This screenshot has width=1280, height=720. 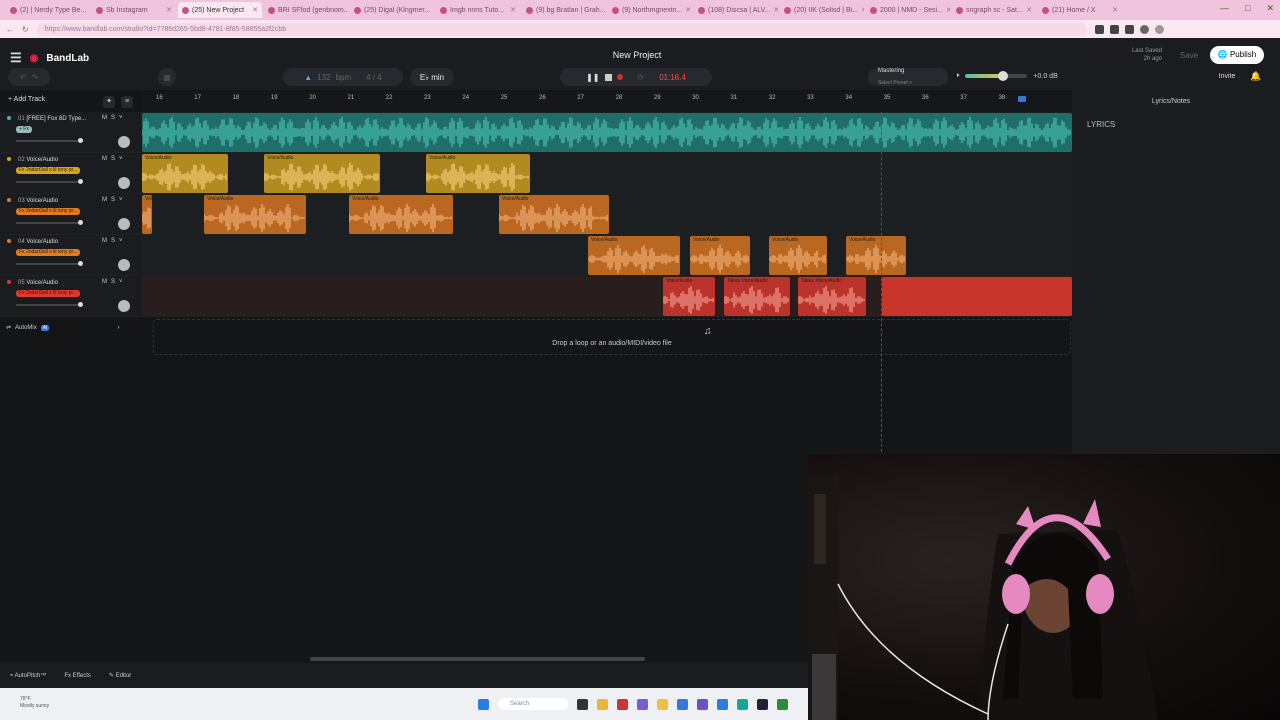 I want to click on browser-tab: Sb Instagram ✕, so click(x=134, y=10).